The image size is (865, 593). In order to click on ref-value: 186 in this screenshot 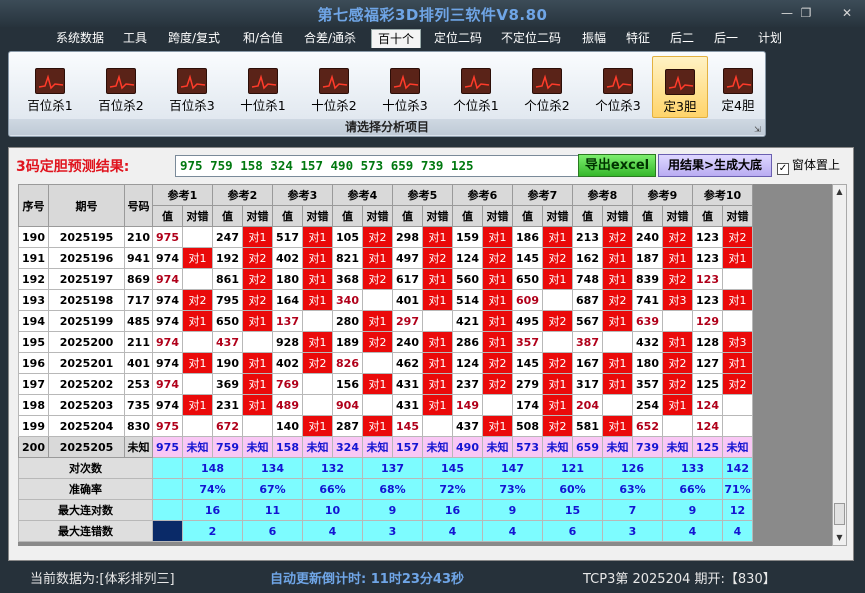, I will do `click(527, 237)`.